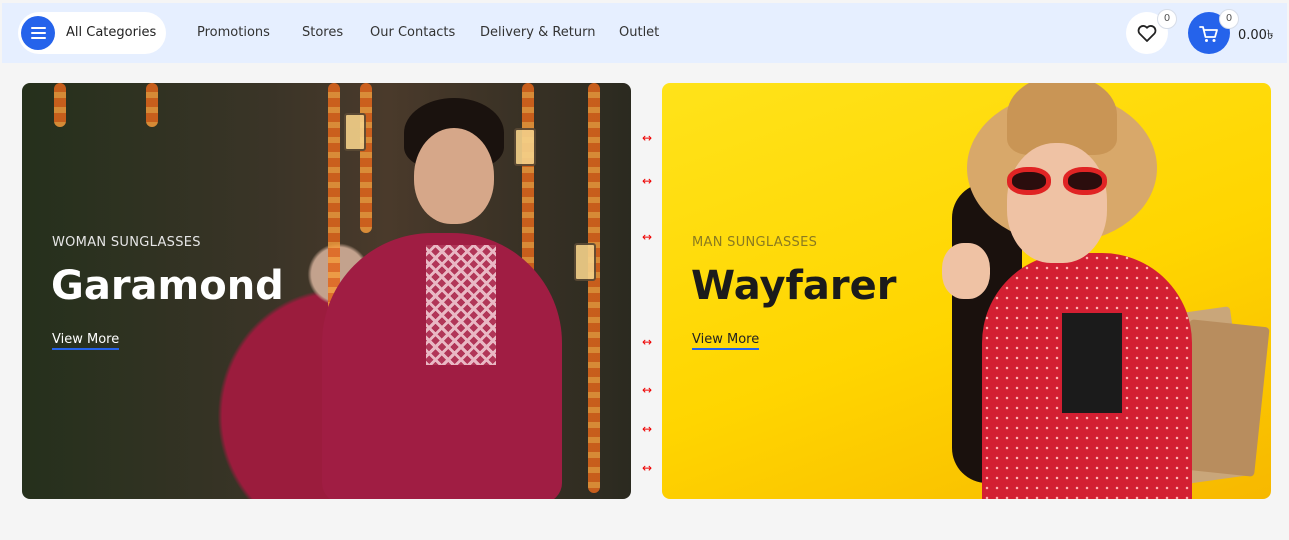 The image size is (1289, 540). What do you see at coordinates (755, 242) in the screenshot?
I see `banner-subtitle: MAN SUNGLASSES` at bounding box center [755, 242].